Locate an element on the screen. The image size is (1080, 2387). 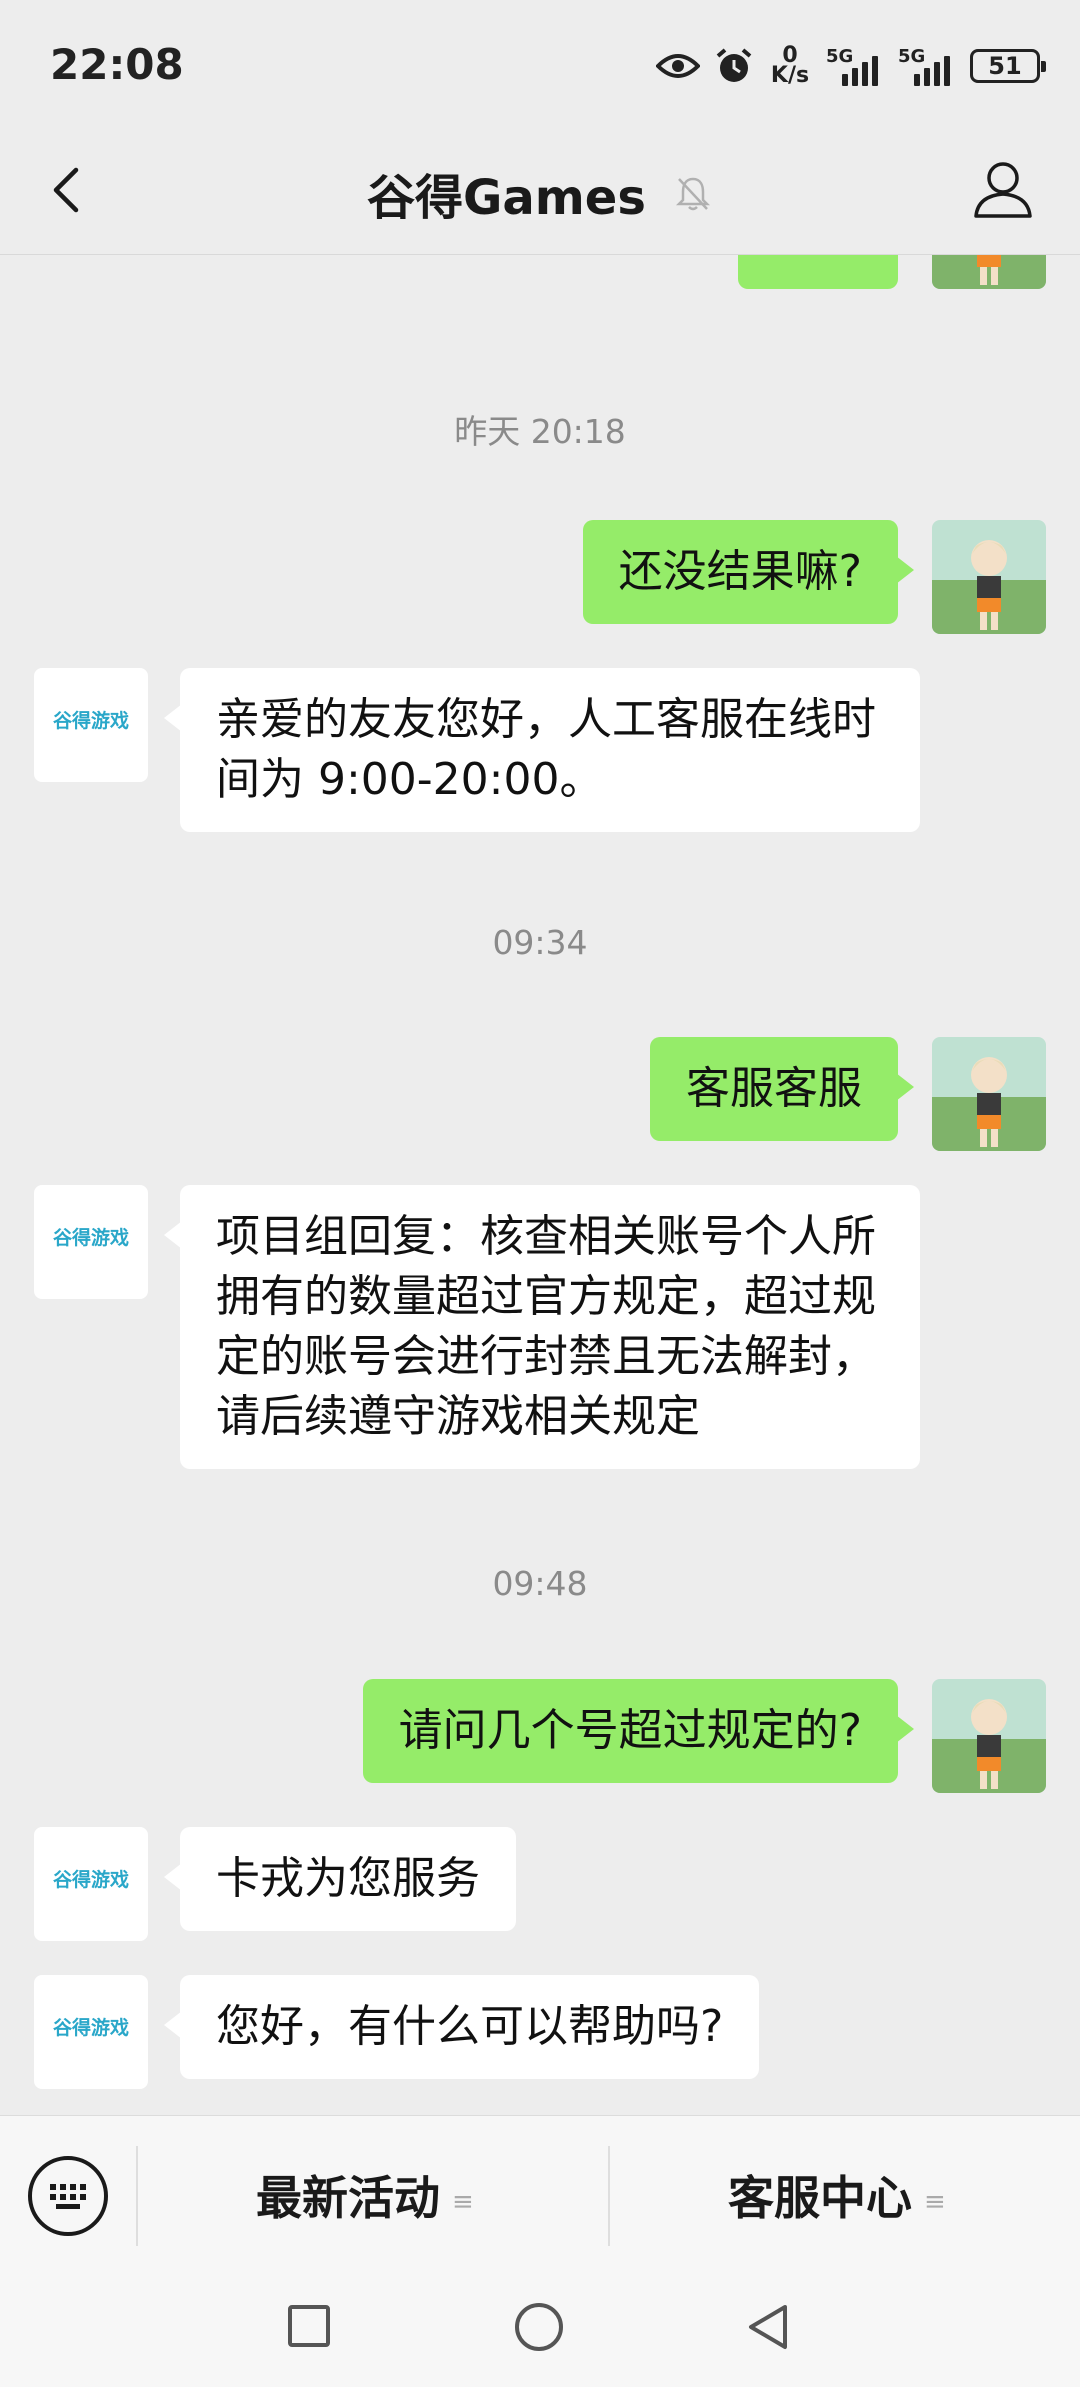
profile-icon is located at coordinates (1003, 189).